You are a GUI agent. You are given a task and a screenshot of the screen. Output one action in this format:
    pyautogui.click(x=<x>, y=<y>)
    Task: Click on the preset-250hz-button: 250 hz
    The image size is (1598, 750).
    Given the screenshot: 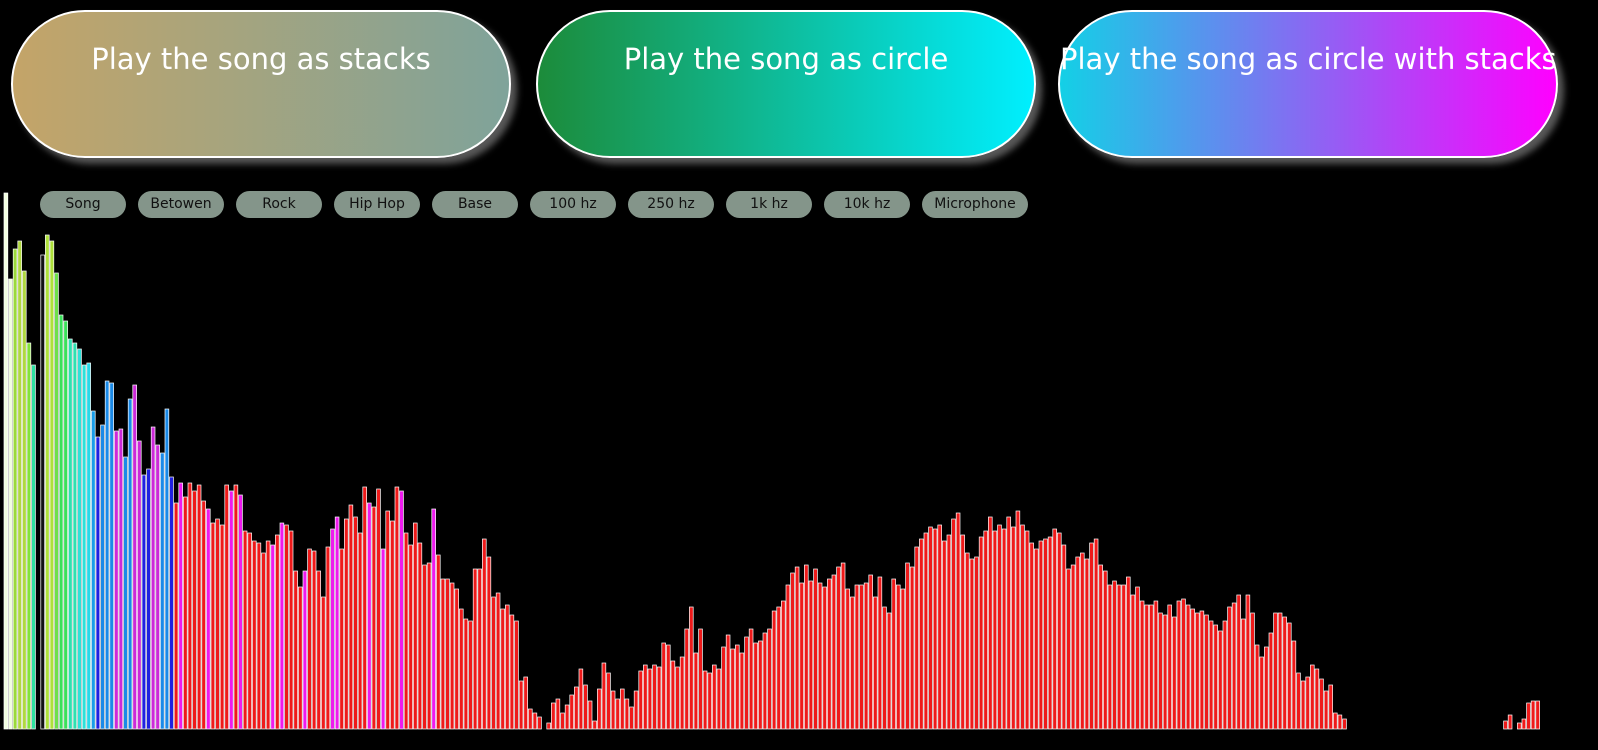 What is the action you would take?
    pyautogui.click(x=671, y=204)
    